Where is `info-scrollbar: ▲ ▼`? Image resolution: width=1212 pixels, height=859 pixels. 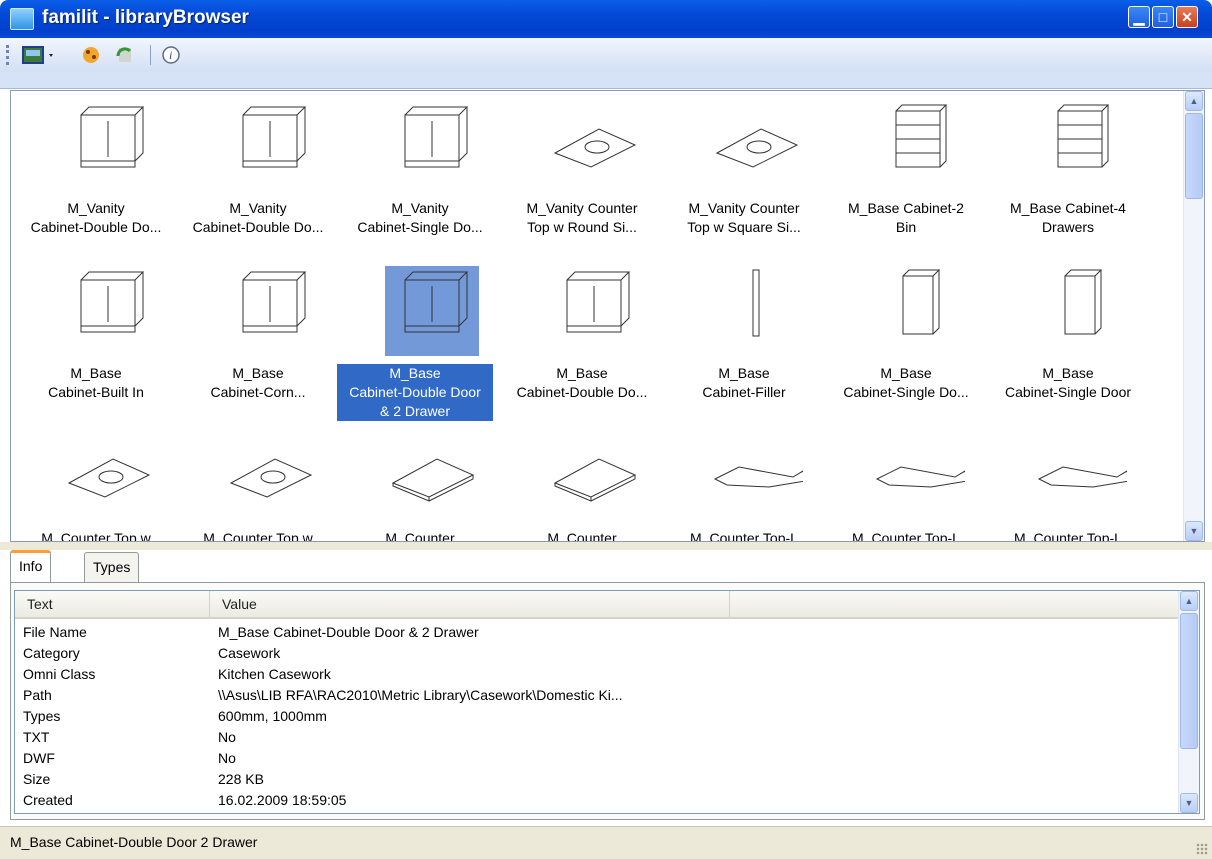
info-scrollbar: ▲ ▼ is located at coordinates (1188, 702).